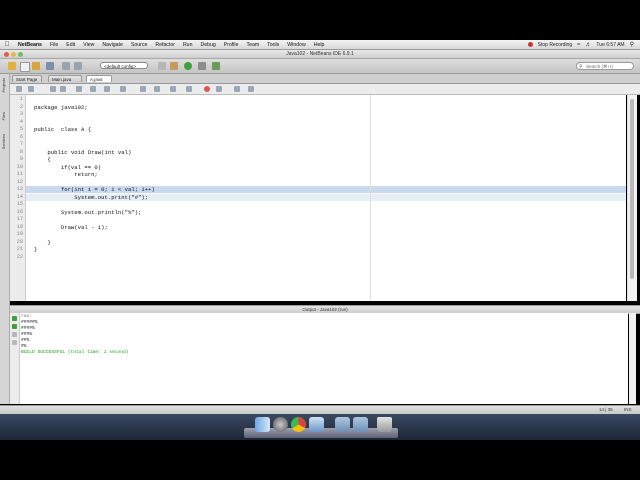 Image resolution: width=640 pixels, height=480 pixels. I want to click on menu-tools: Tools, so click(273, 45).